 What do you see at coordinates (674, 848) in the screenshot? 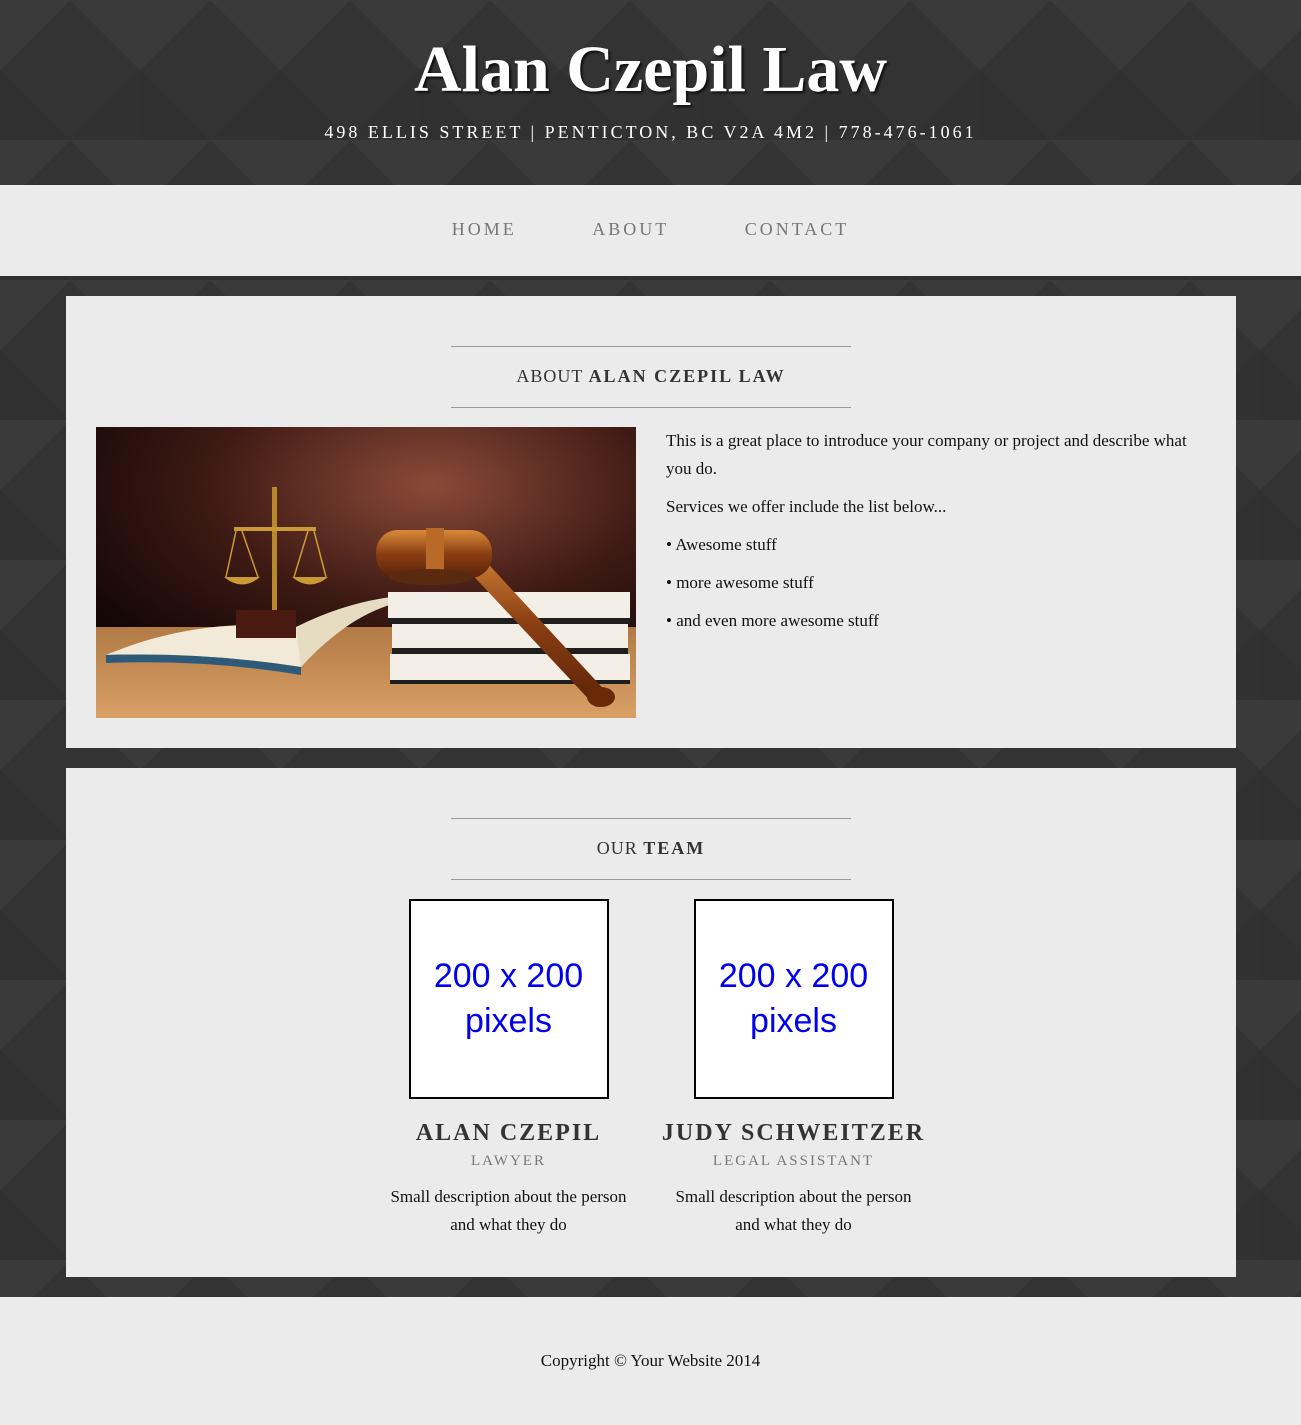
I see `team-heading-strong: Team` at bounding box center [674, 848].